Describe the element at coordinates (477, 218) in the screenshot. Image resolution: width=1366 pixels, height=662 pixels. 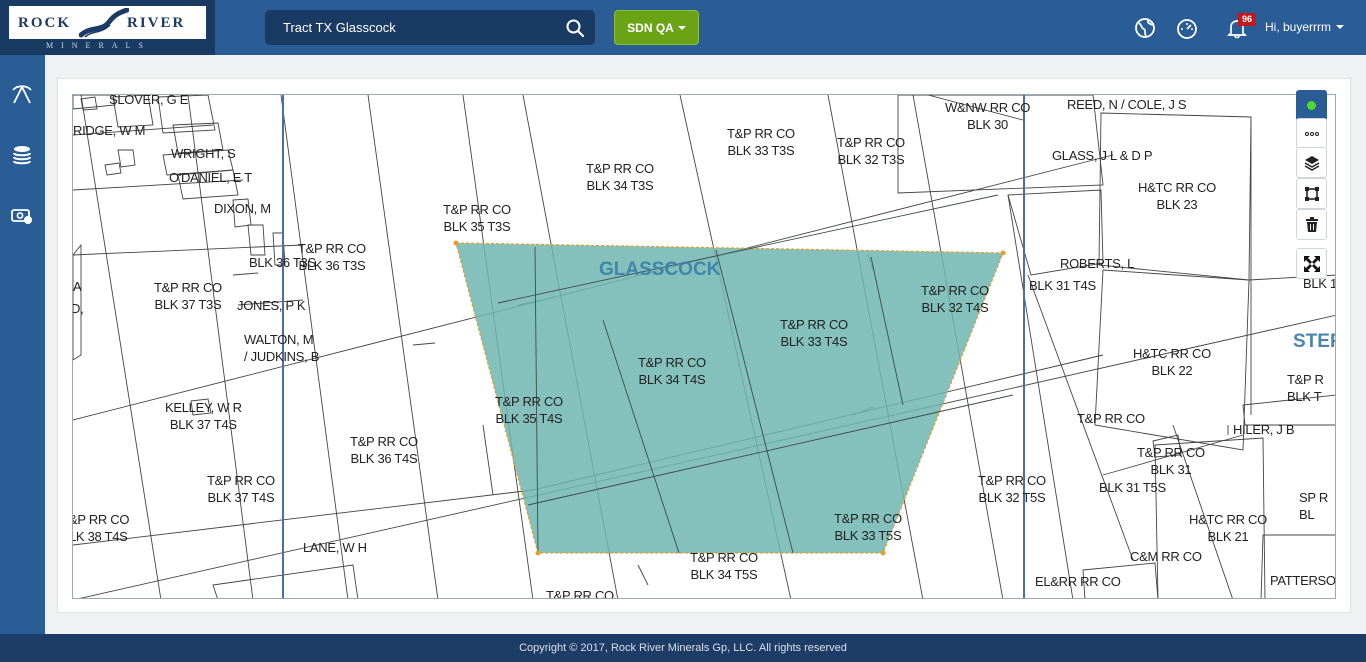
I see `parcel-label: T&P RR CO BLK 35 T3S` at that location.